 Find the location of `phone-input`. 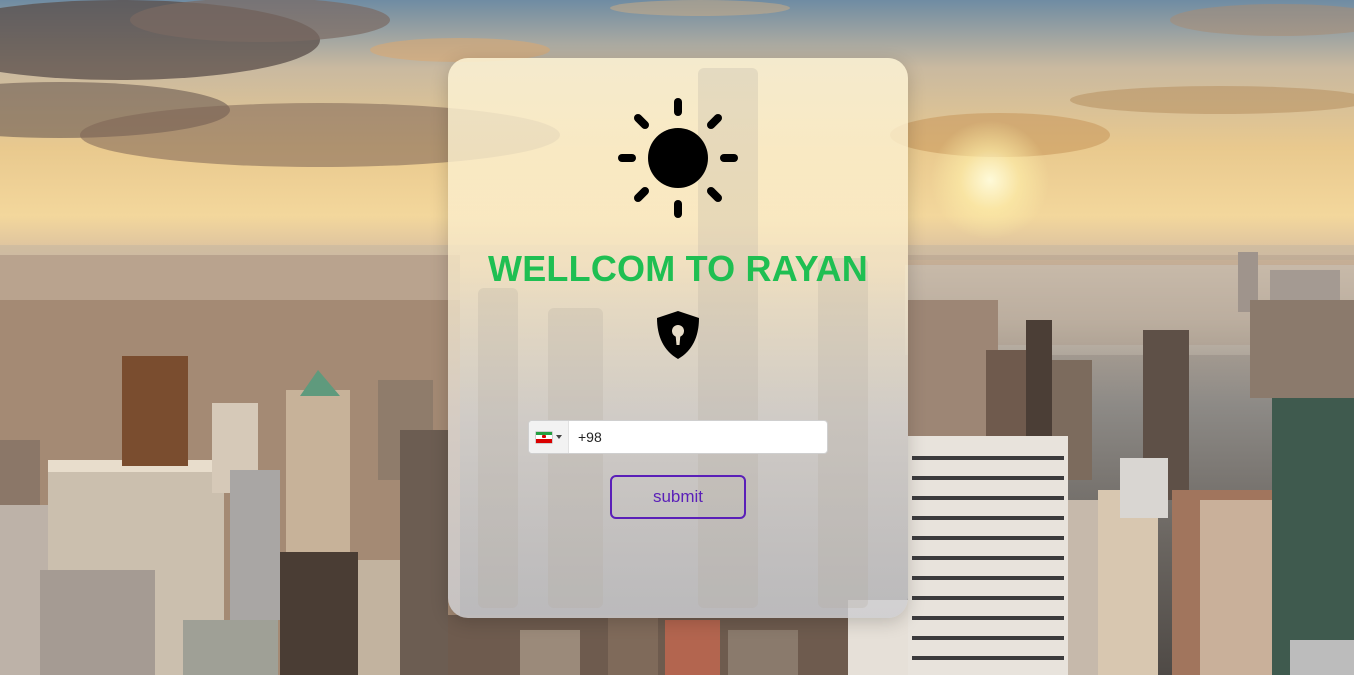

phone-input is located at coordinates (698, 437).